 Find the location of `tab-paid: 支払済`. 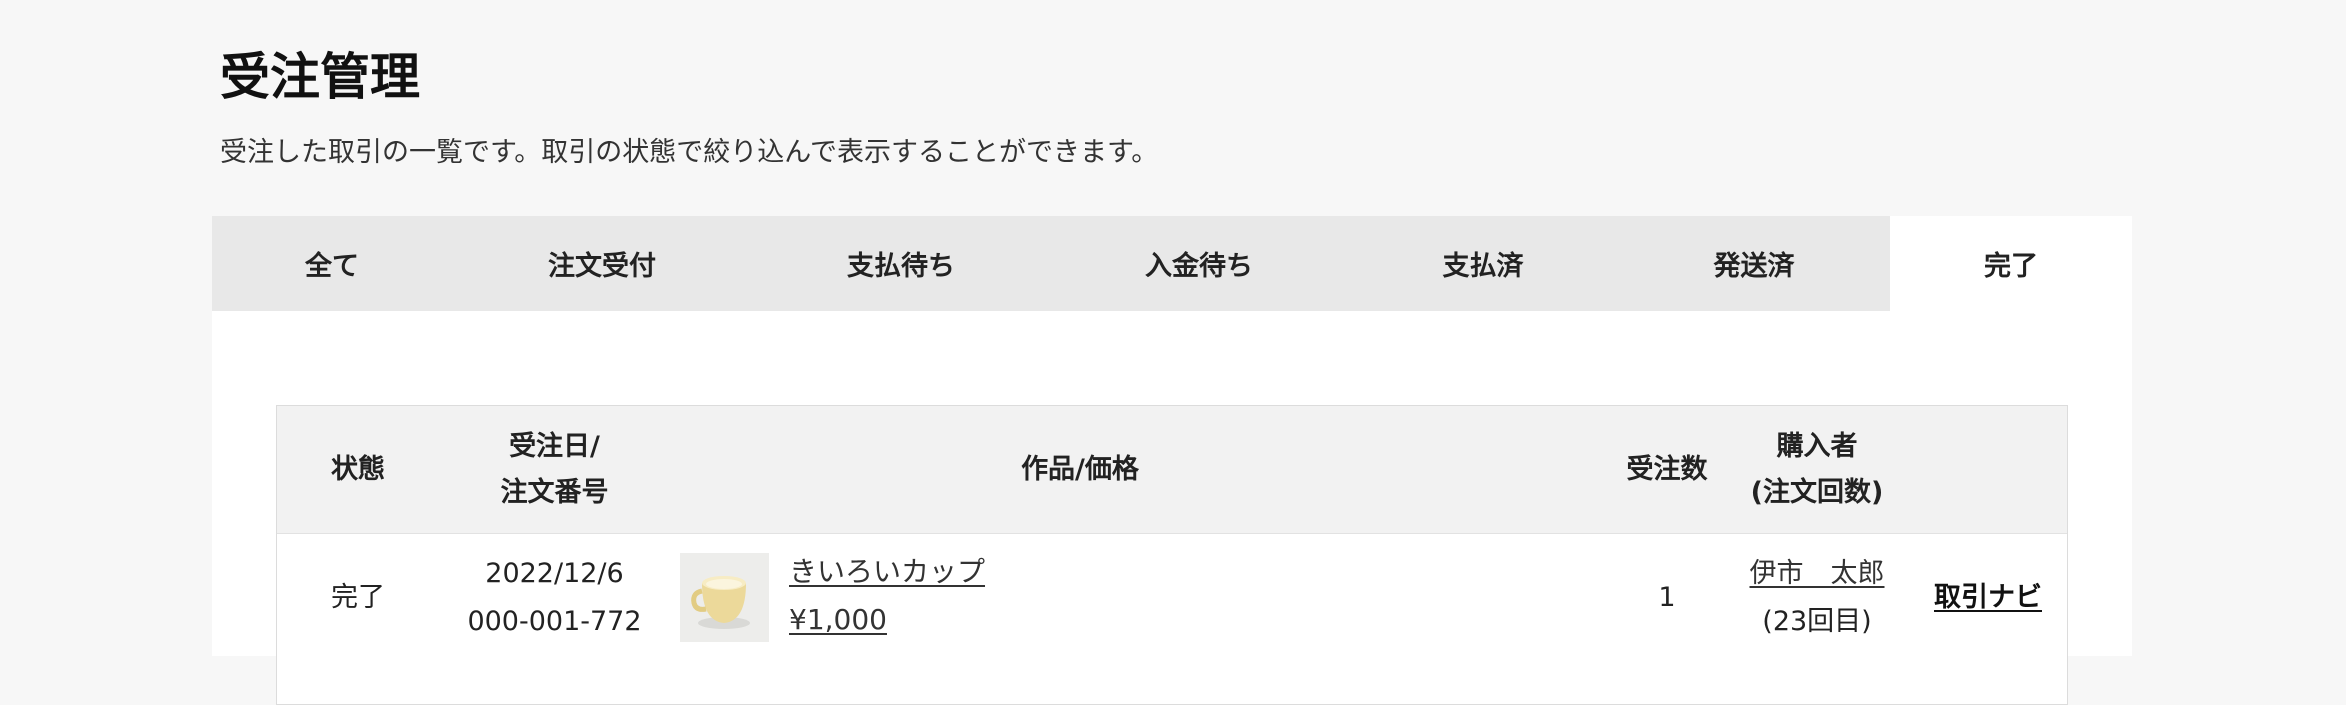

tab-paid: 支払済 is located at coordinates (1483, 263).